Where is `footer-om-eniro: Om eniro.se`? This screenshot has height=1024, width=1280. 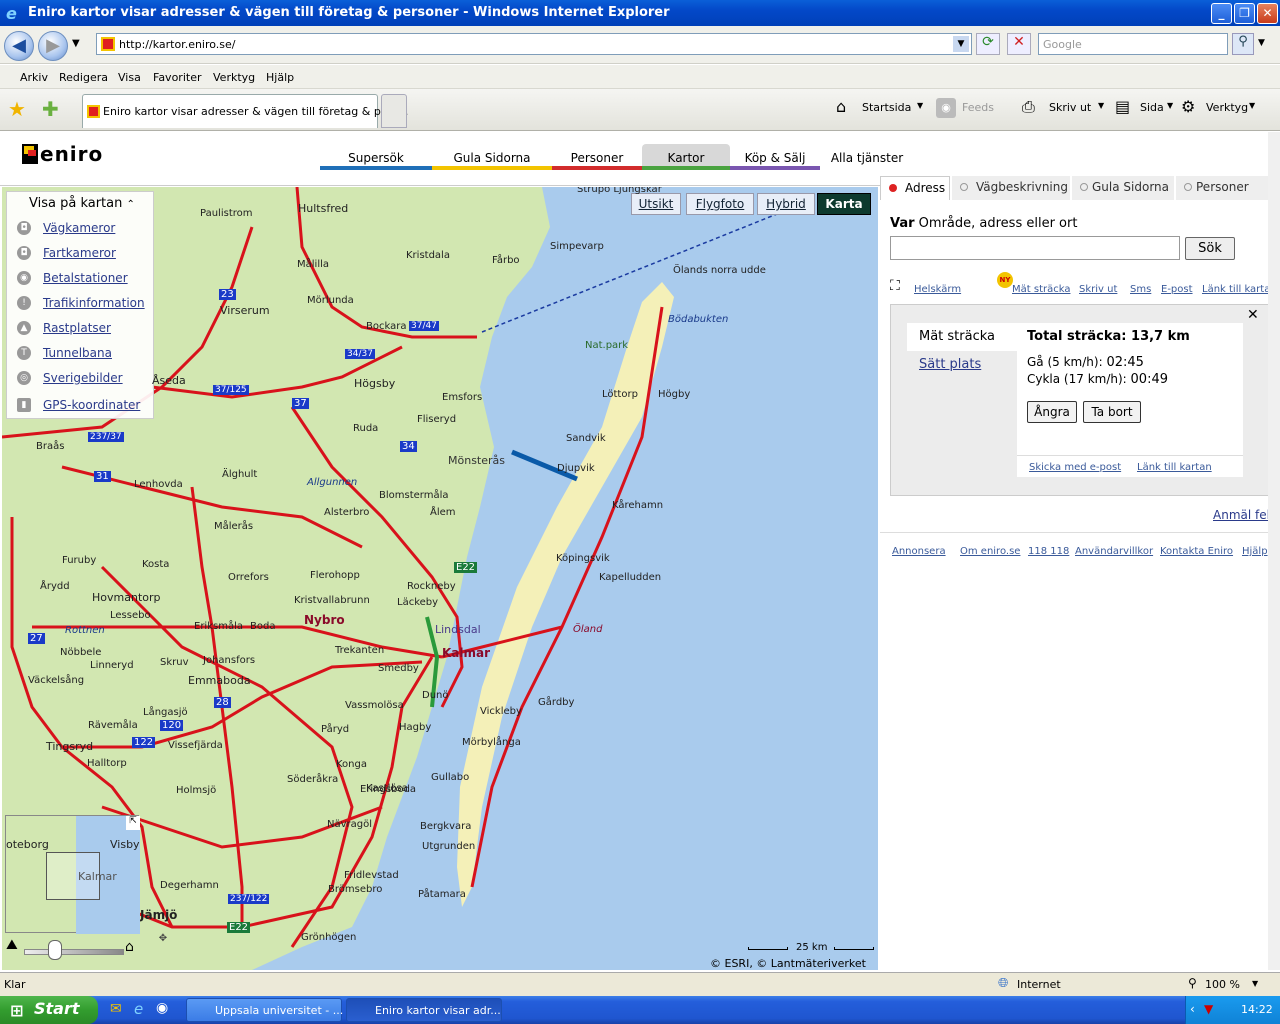 footer-om-eniro: Om eniro.se is located at coordinates (990, 551).